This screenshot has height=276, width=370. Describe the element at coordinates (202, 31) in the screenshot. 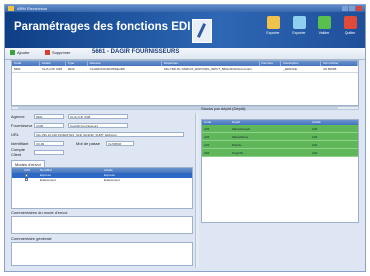

I see `edi-logo` at that location.